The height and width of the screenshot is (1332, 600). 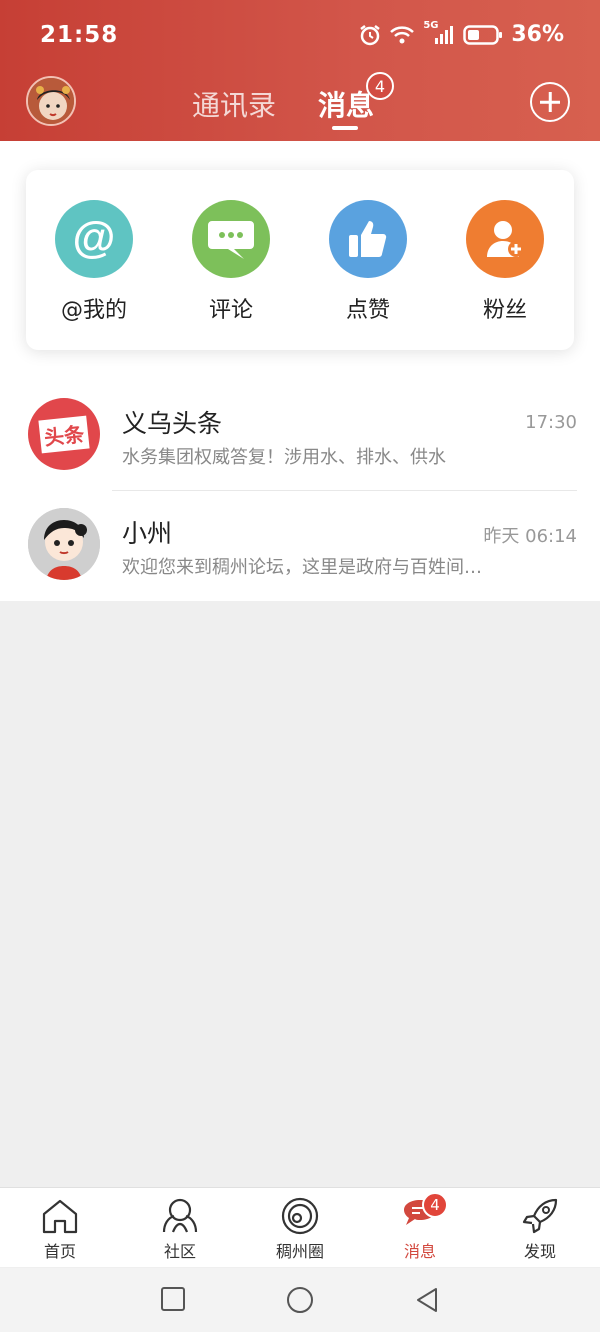 What do you see at coordinates (550, 102) in the screenshot?
I see `plus-circle-icon` at bounding box center [550, 102].